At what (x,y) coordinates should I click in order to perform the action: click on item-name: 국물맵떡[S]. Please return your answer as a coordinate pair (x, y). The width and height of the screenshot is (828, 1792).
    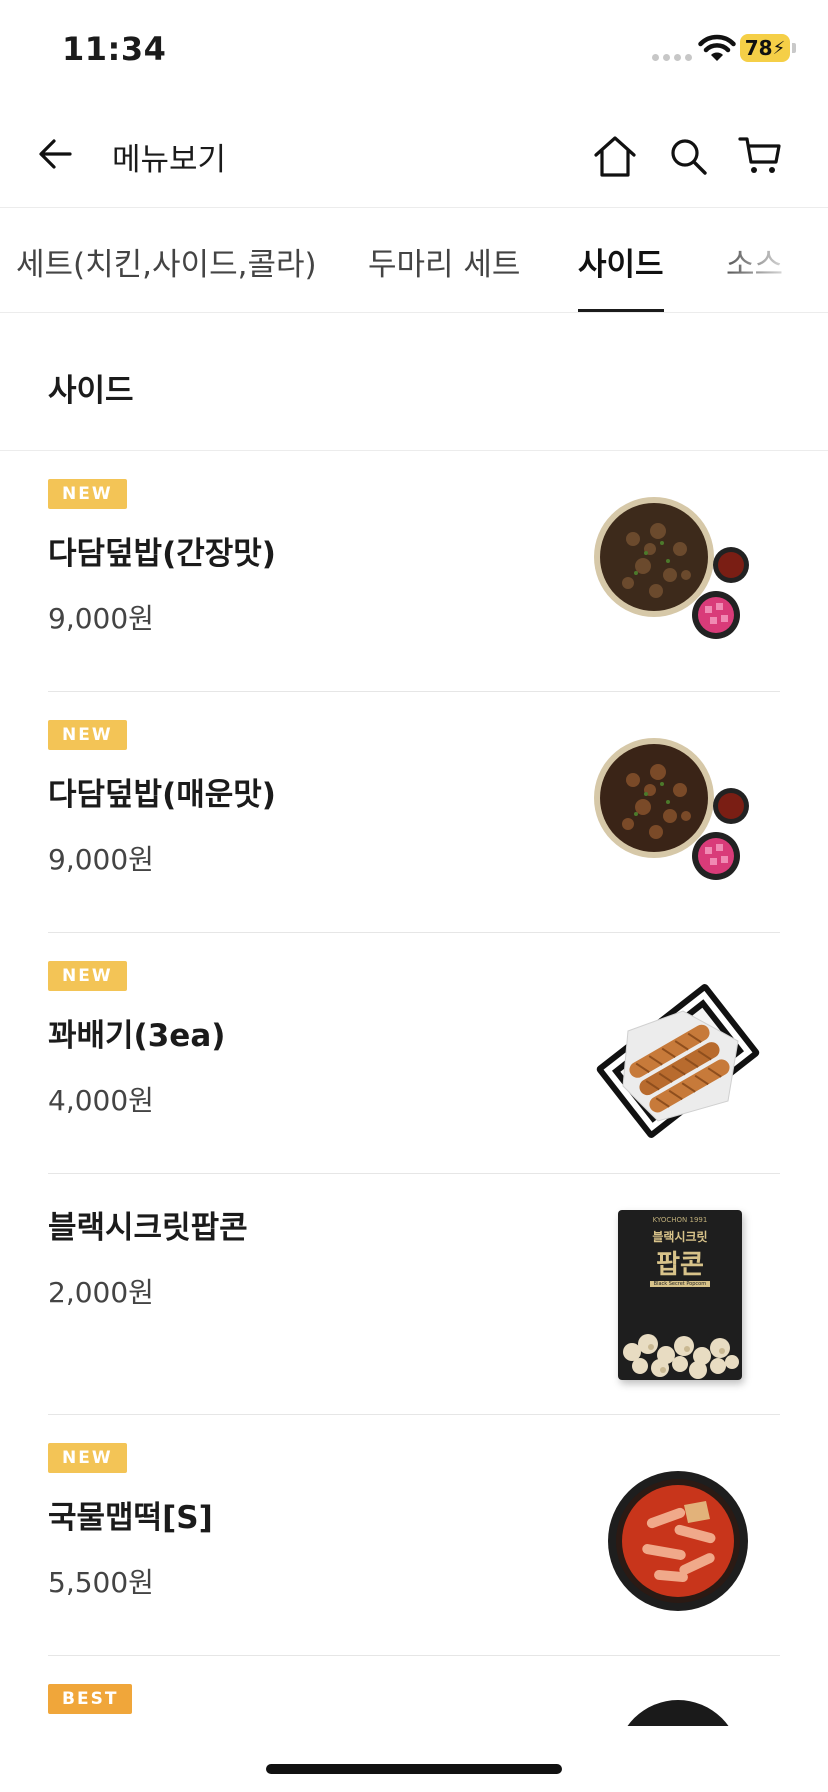
    Looking at the image, I should click on (130, 1518).